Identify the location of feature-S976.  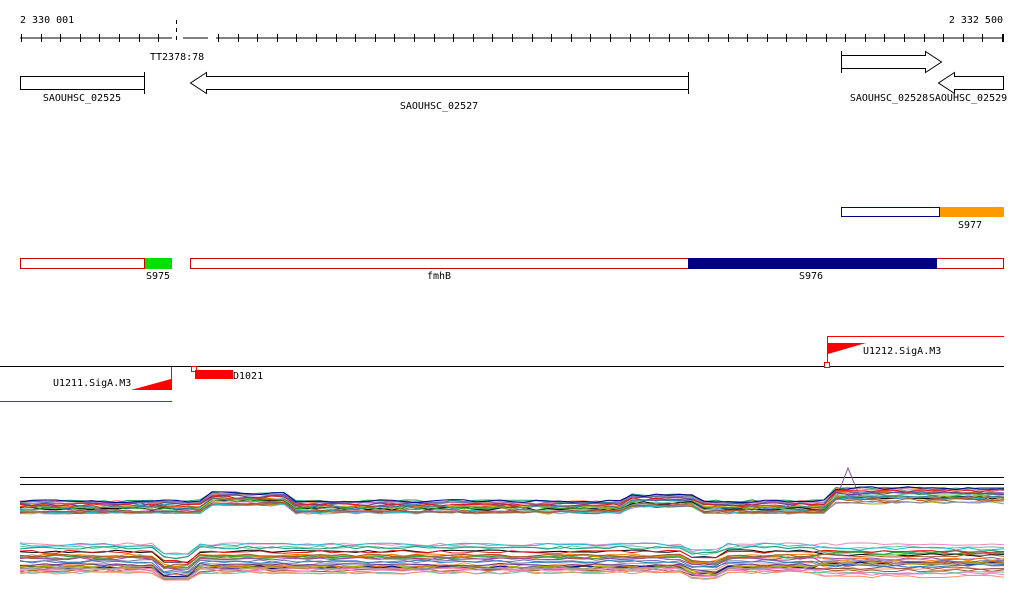
(812, 263).